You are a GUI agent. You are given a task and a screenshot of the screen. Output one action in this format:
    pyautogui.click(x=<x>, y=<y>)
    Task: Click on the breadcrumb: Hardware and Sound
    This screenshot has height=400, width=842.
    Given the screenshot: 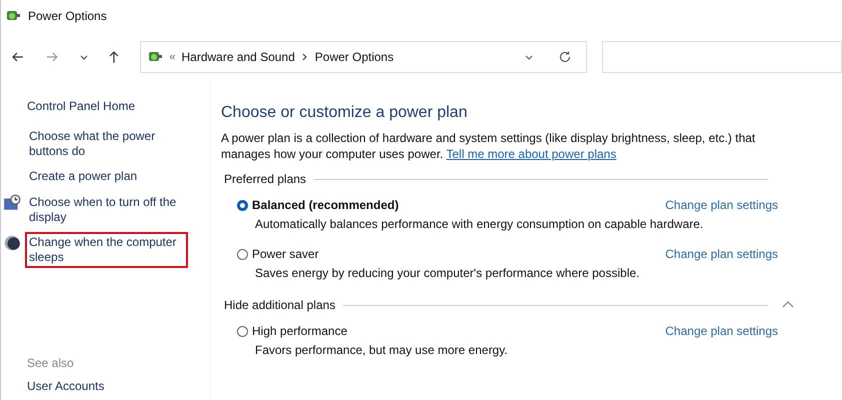 What is the action you would take?
    pyautogui.click(x=238, y=57)
    